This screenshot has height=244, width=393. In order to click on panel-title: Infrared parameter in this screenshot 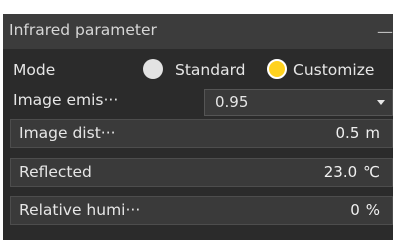, I will do `click(83, 30)`.